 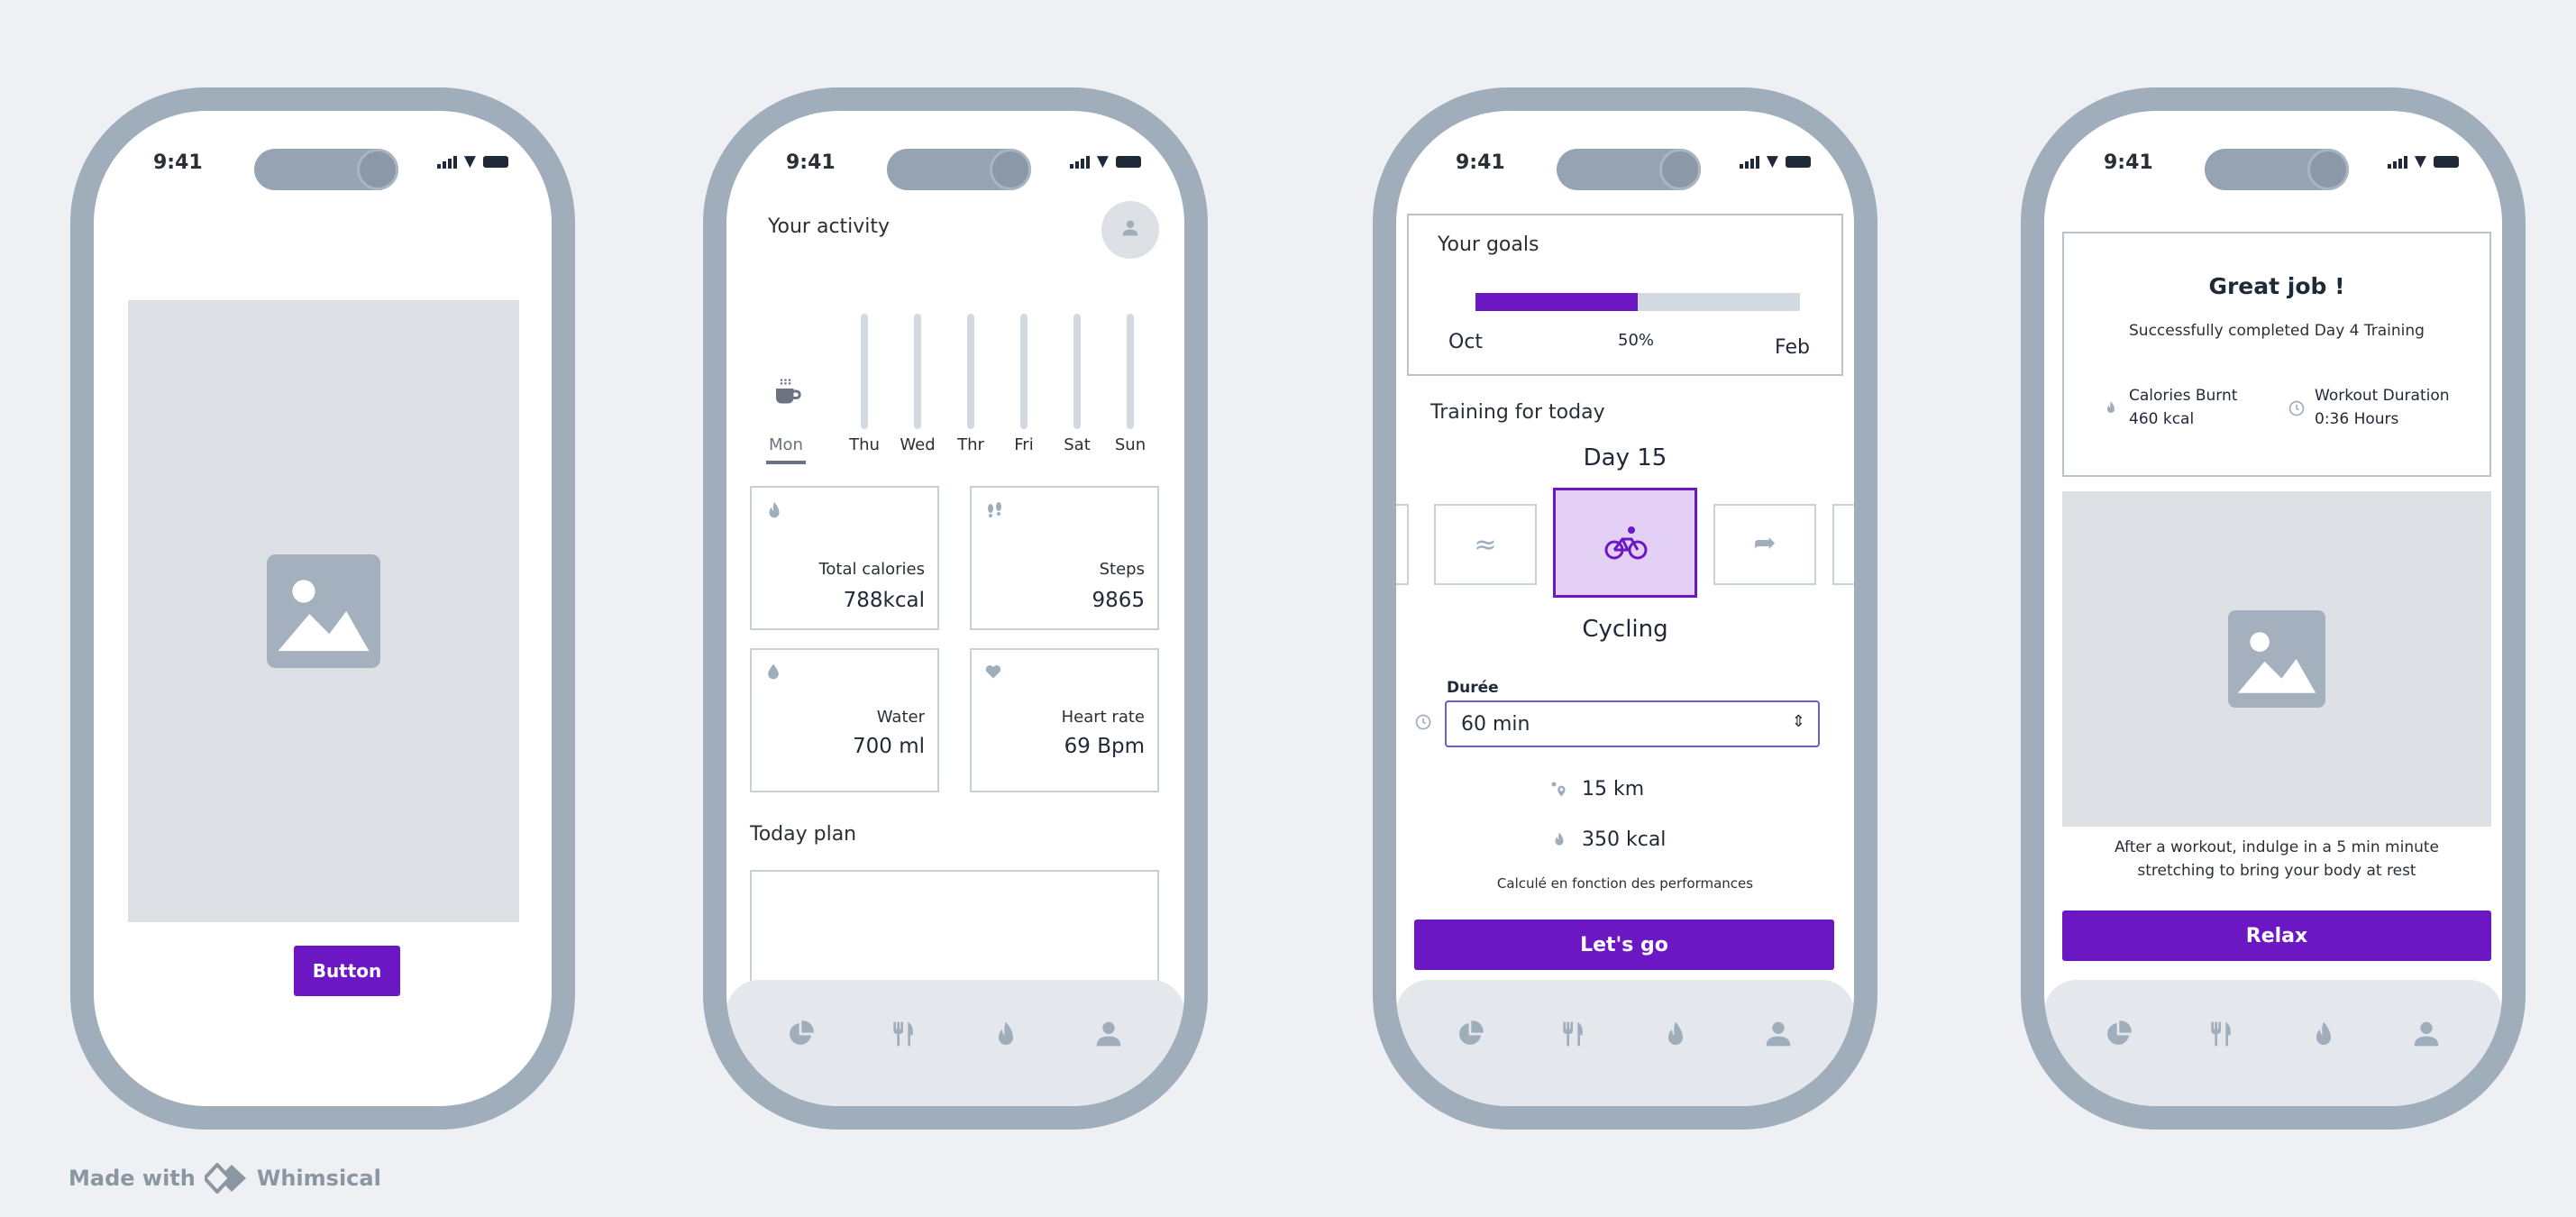 I want to click on relax-button: Relax, so click(x=2276, y=935).